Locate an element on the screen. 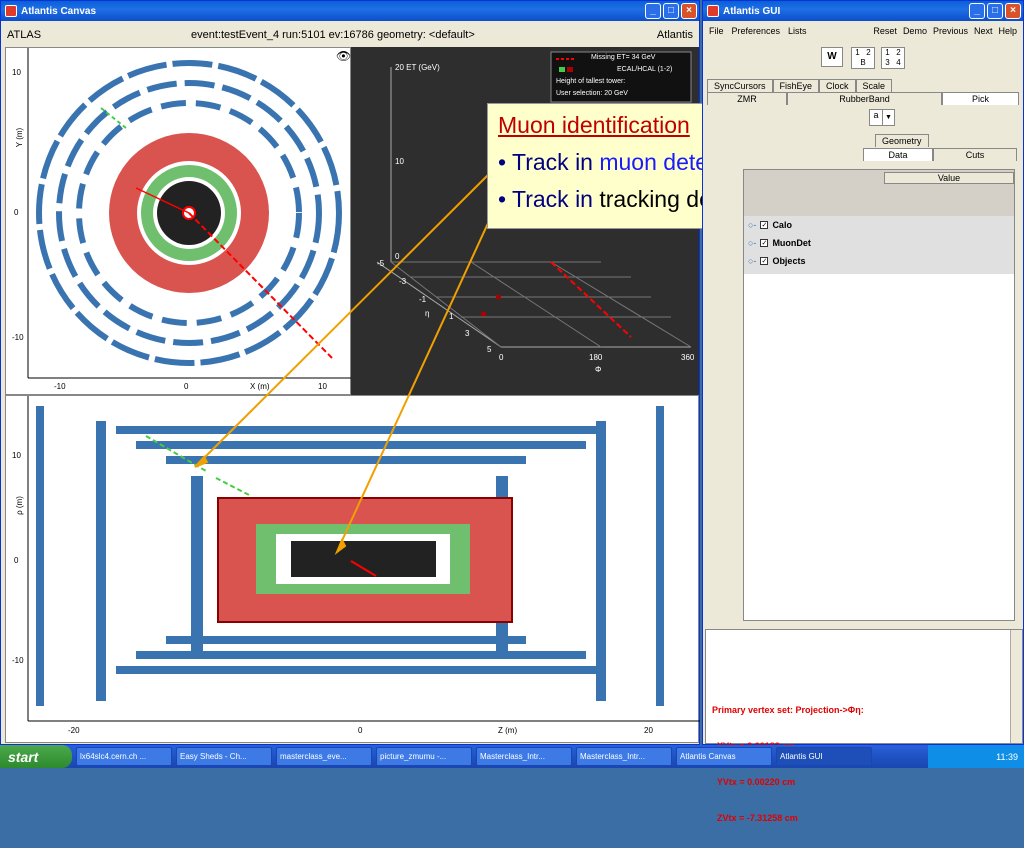  log-scrollbar is located at coordinates (1016, 686).